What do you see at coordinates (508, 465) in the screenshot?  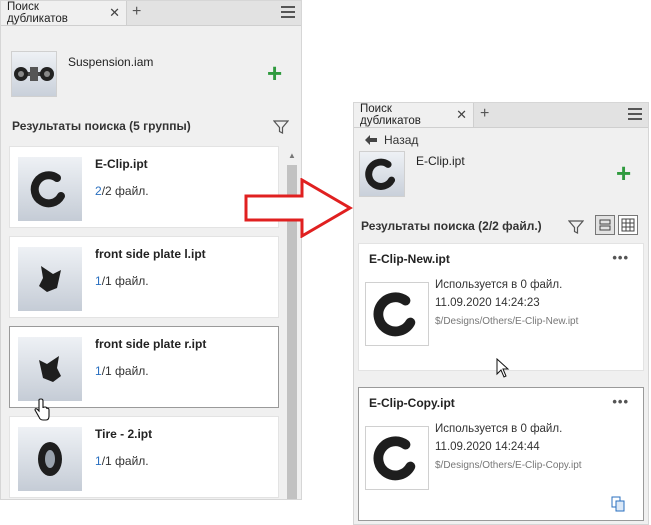 I see `path-text: $/Designs/Others/E-Clip-Copy.ipt` at bounding box center [508, 465].